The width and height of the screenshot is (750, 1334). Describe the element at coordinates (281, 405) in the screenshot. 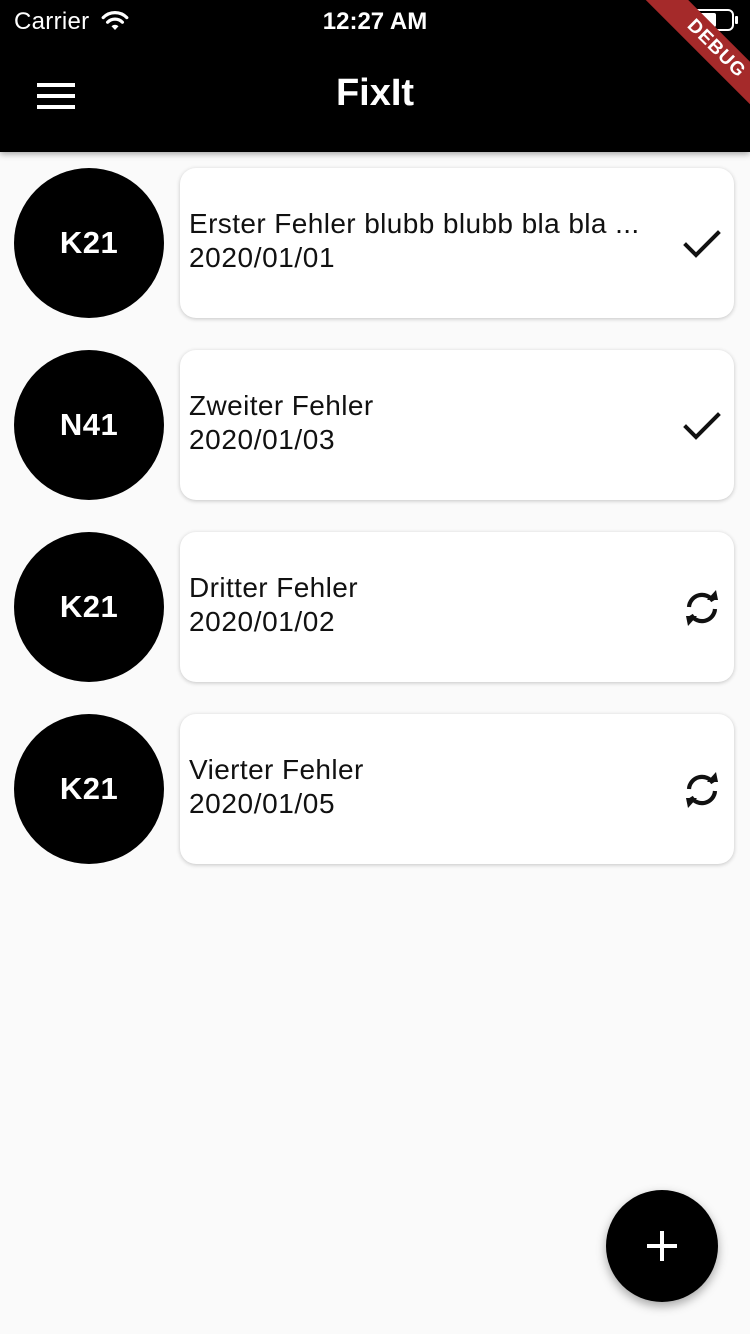

I see `issue-title: Zweiter Fehler` at that location.